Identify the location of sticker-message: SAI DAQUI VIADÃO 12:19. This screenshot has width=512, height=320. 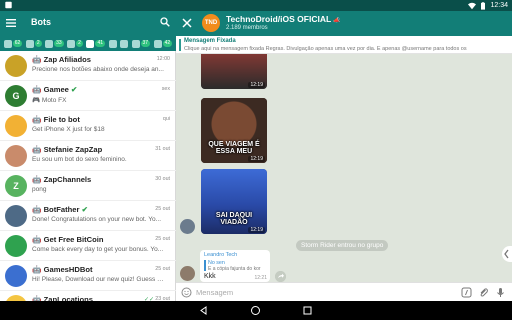
(234, 201).